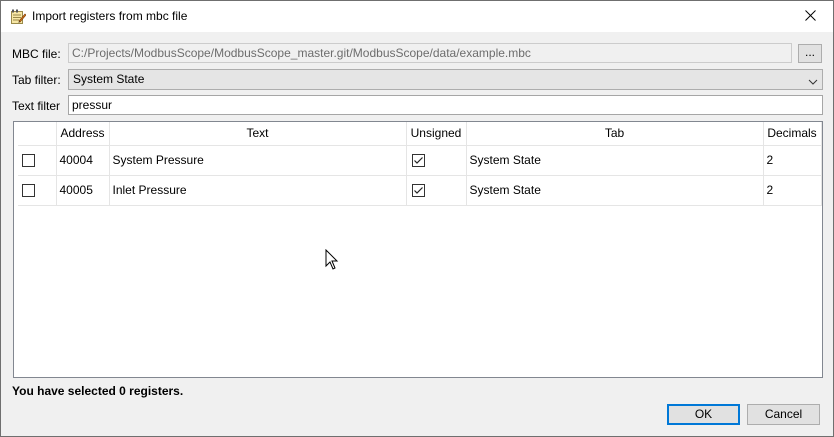 Image resolution: width=834 pixels, height=437 pixels. I want to click on tab-filter-select: System State, so click(445, 79).